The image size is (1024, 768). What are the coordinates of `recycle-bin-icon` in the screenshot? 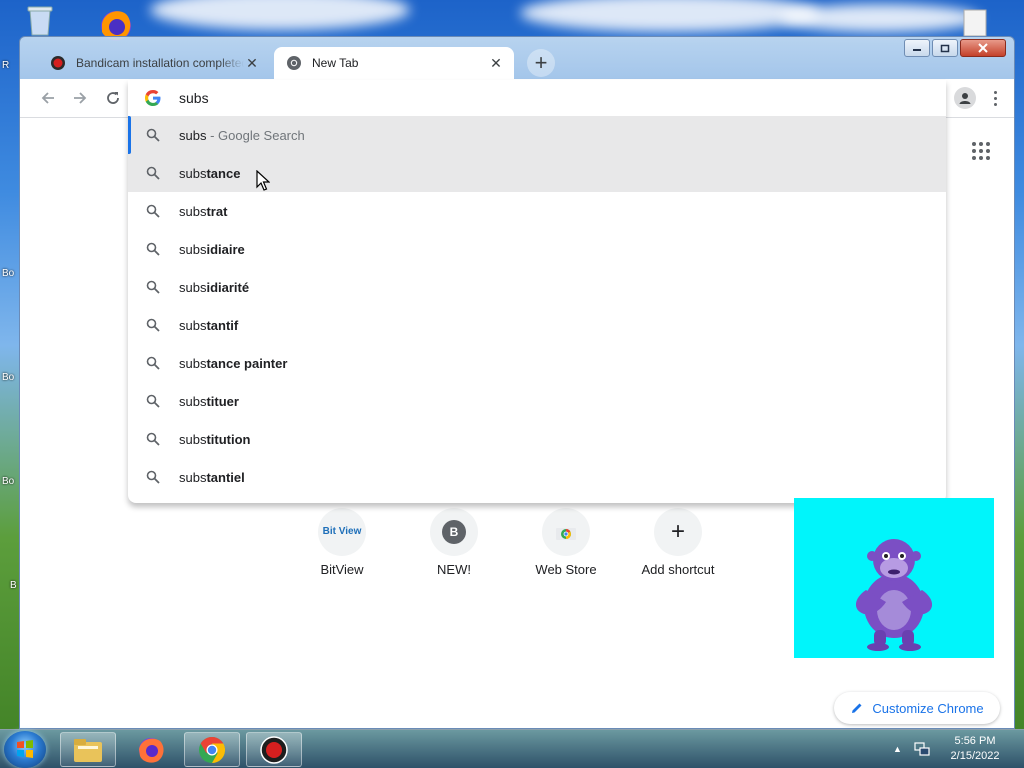 It's located at (40, 20).